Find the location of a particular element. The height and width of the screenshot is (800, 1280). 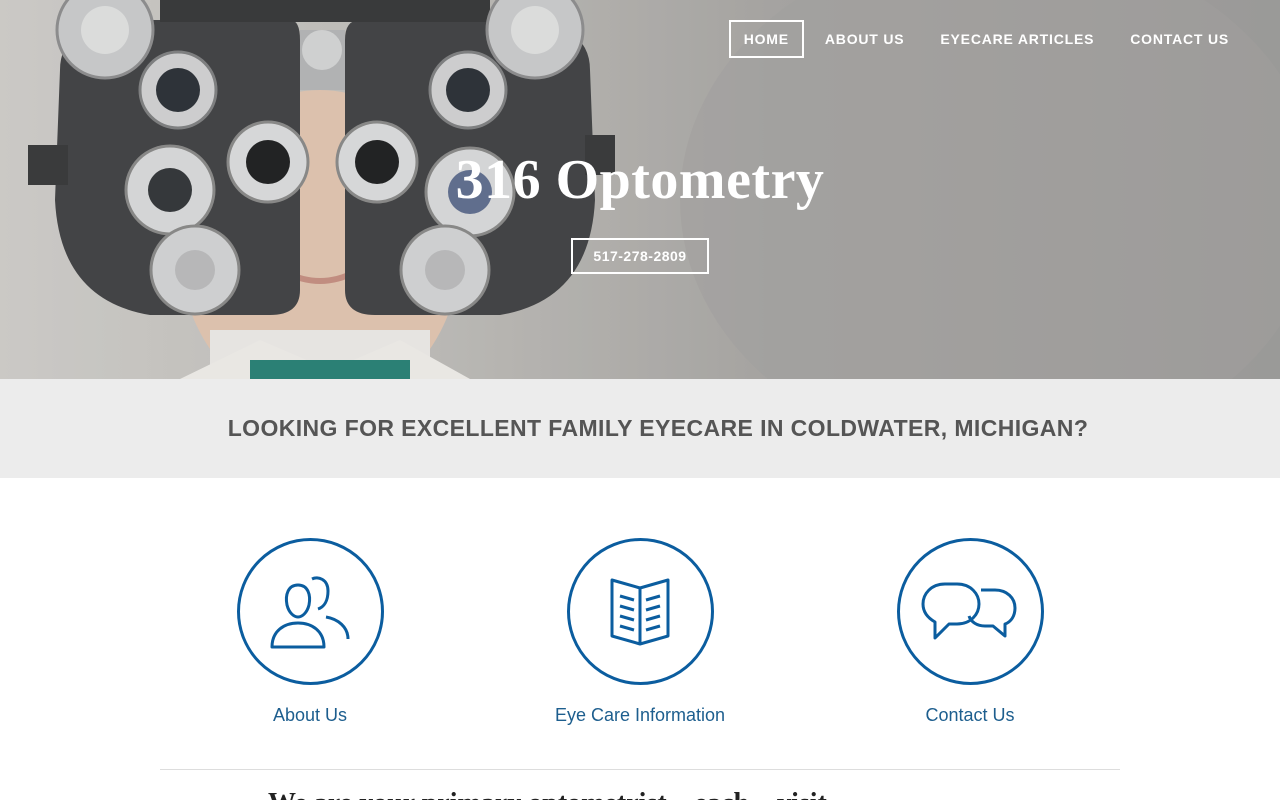

feature-contact-us: Contact Us is located at coordinates (970, 632).